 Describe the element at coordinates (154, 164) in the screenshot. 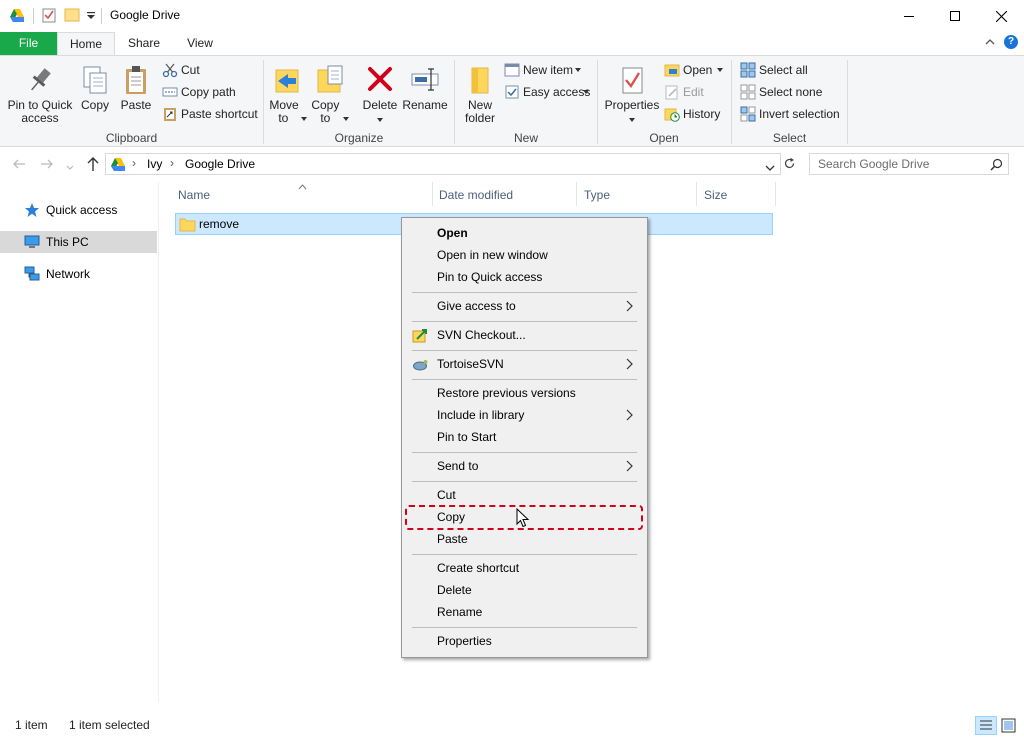

I see `breadcrumb-ivy: Ivy` at that location.